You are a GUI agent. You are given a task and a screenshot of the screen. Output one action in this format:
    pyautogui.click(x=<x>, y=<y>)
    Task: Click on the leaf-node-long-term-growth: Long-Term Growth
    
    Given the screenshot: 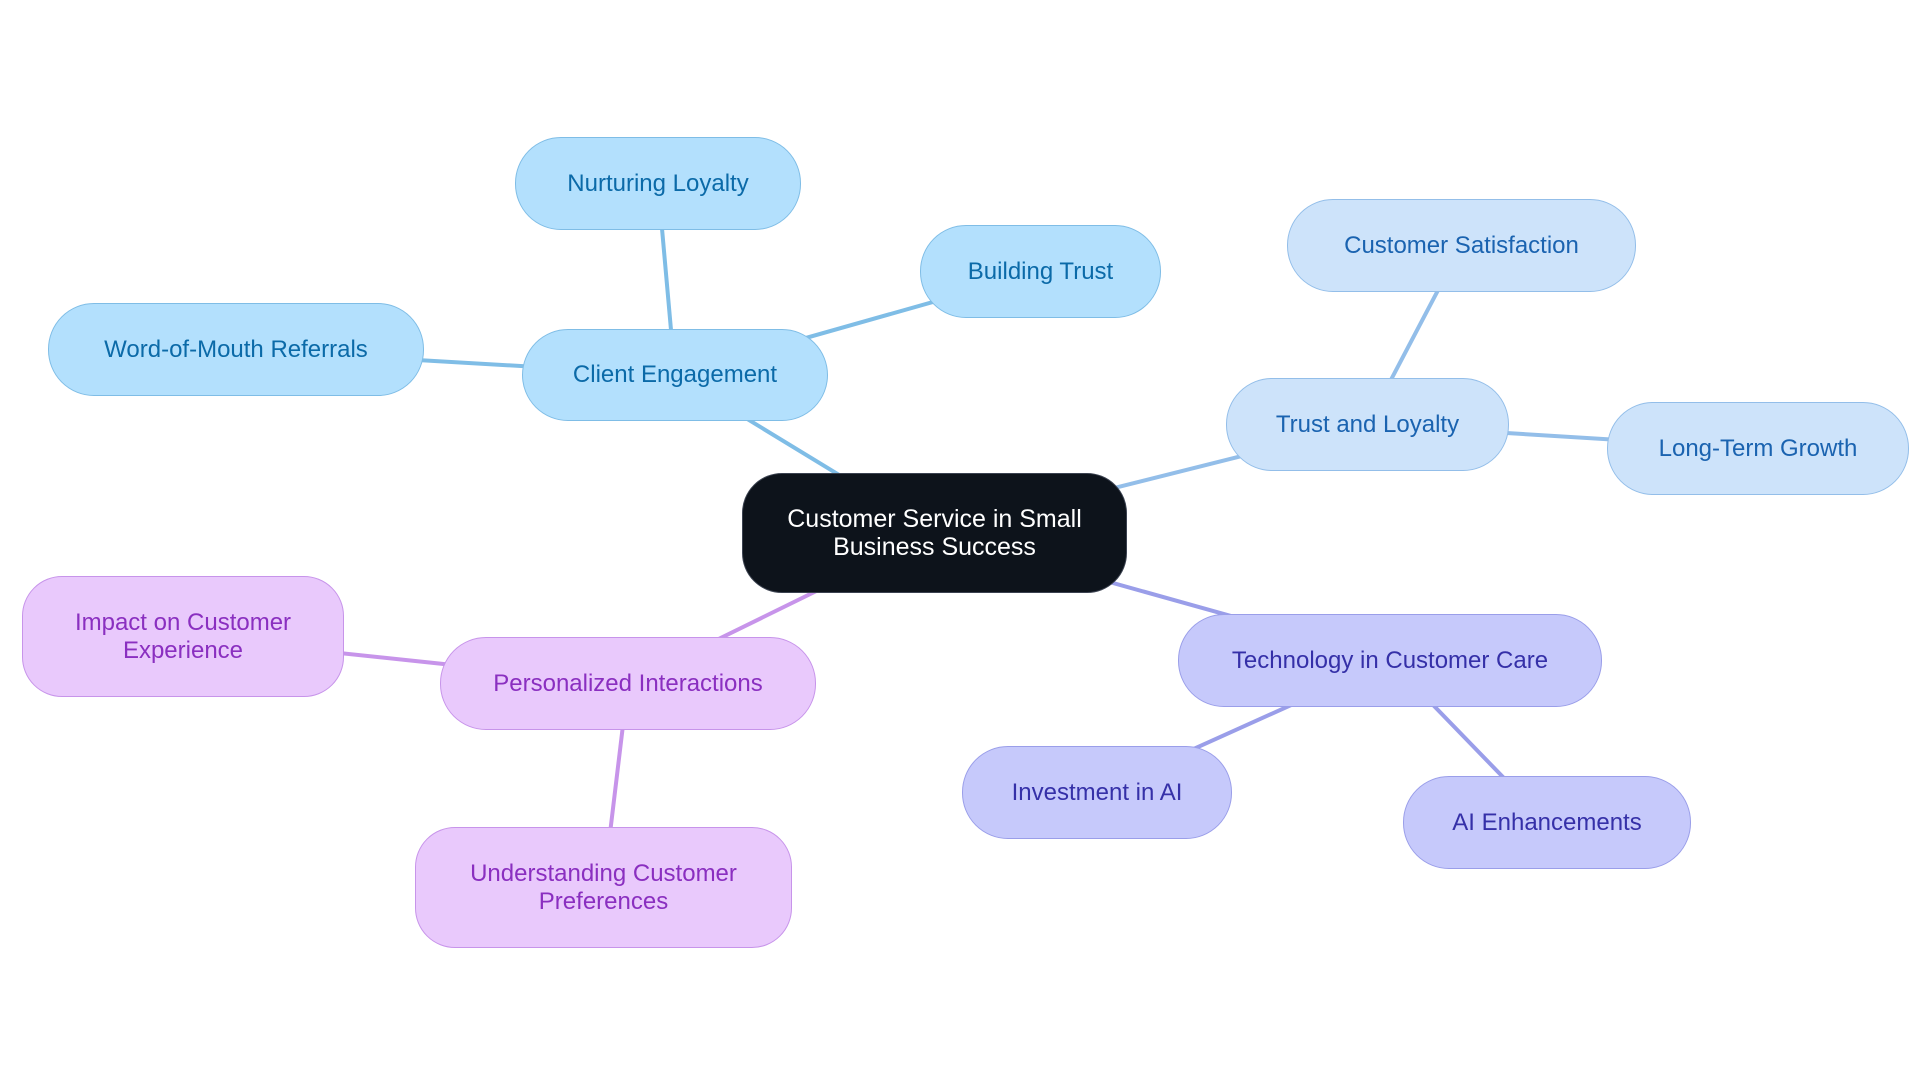 What is the action you would take?
    pyautogui.click(x=1758, y=448)
    